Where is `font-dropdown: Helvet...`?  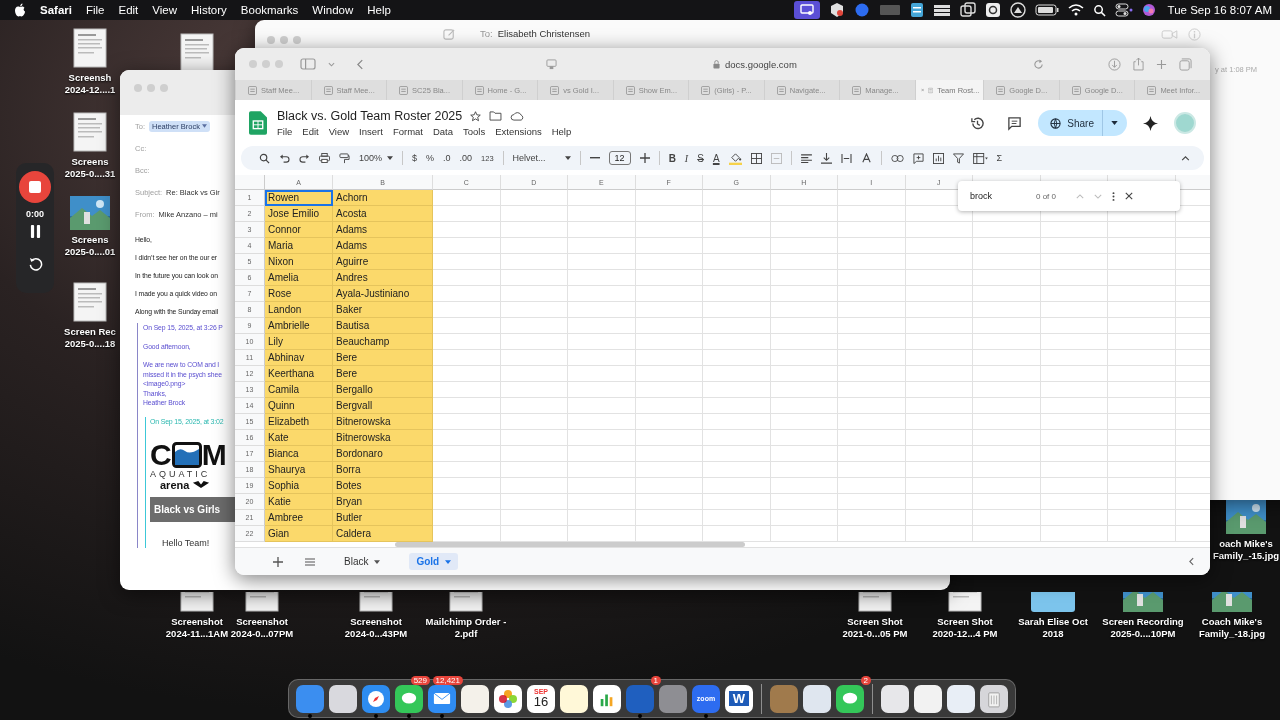 font-dropdown: Helvet... is located at coordinates (541, 158).